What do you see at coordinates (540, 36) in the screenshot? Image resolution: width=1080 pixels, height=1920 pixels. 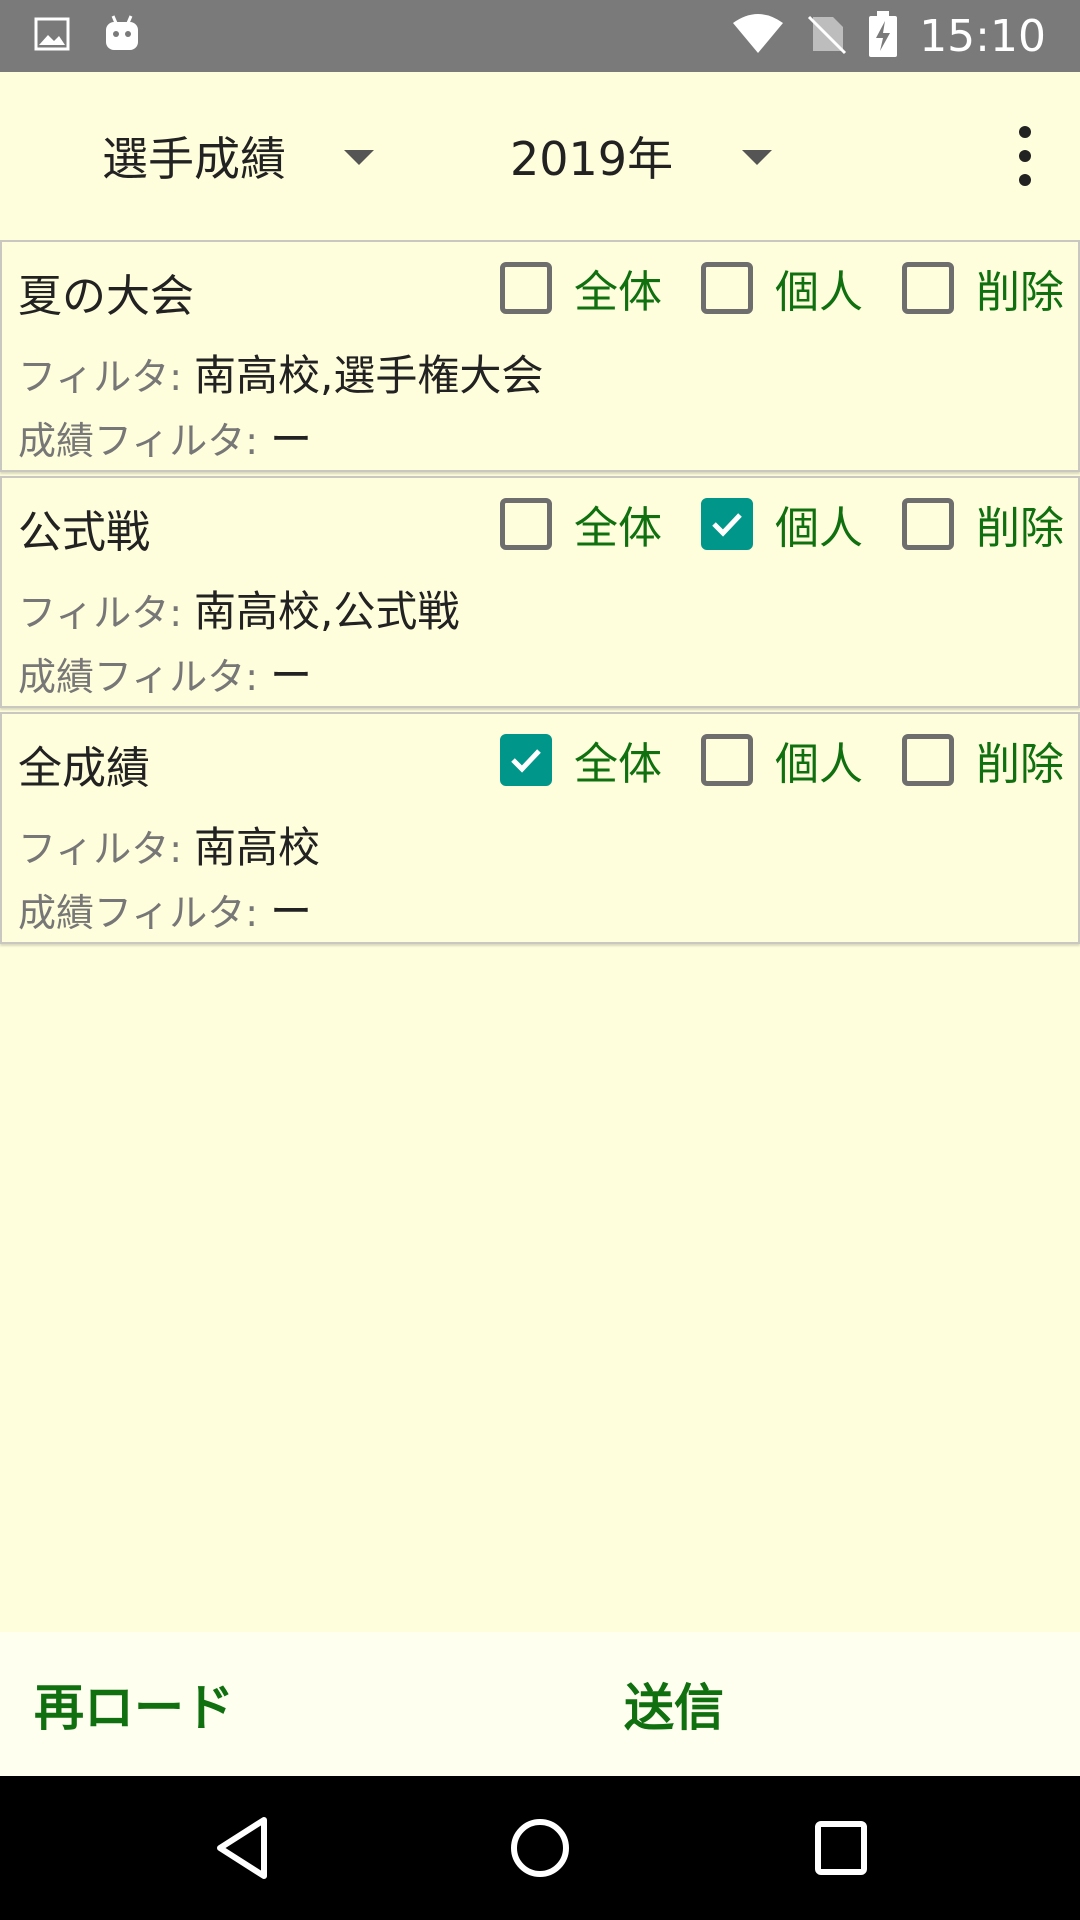 I see `status-bar: 15:10` at bounding box center [540, 36].